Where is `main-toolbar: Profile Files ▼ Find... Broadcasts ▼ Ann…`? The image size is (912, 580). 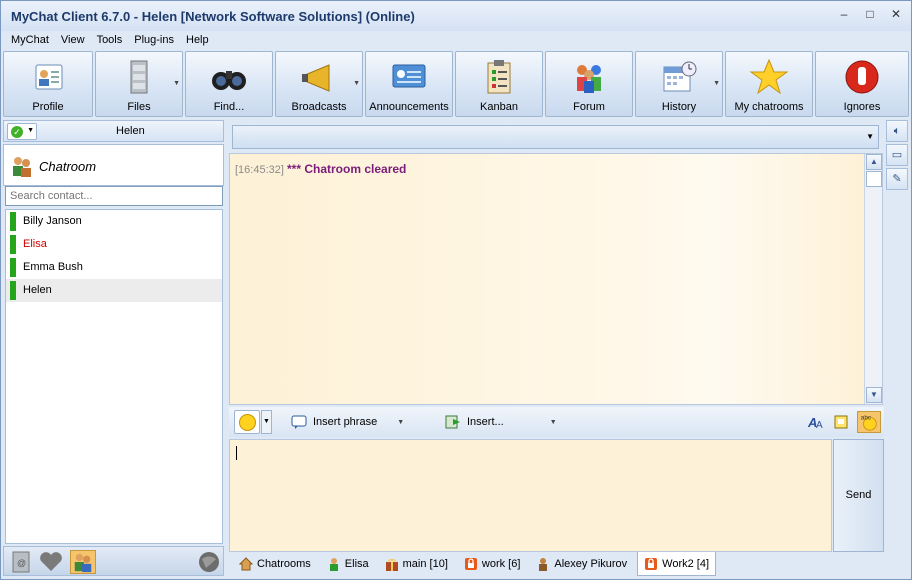 main-toolbar: Profile Files ▼ Find... Broadcasts ▼ Ann… is located at coordinates (456, 85).